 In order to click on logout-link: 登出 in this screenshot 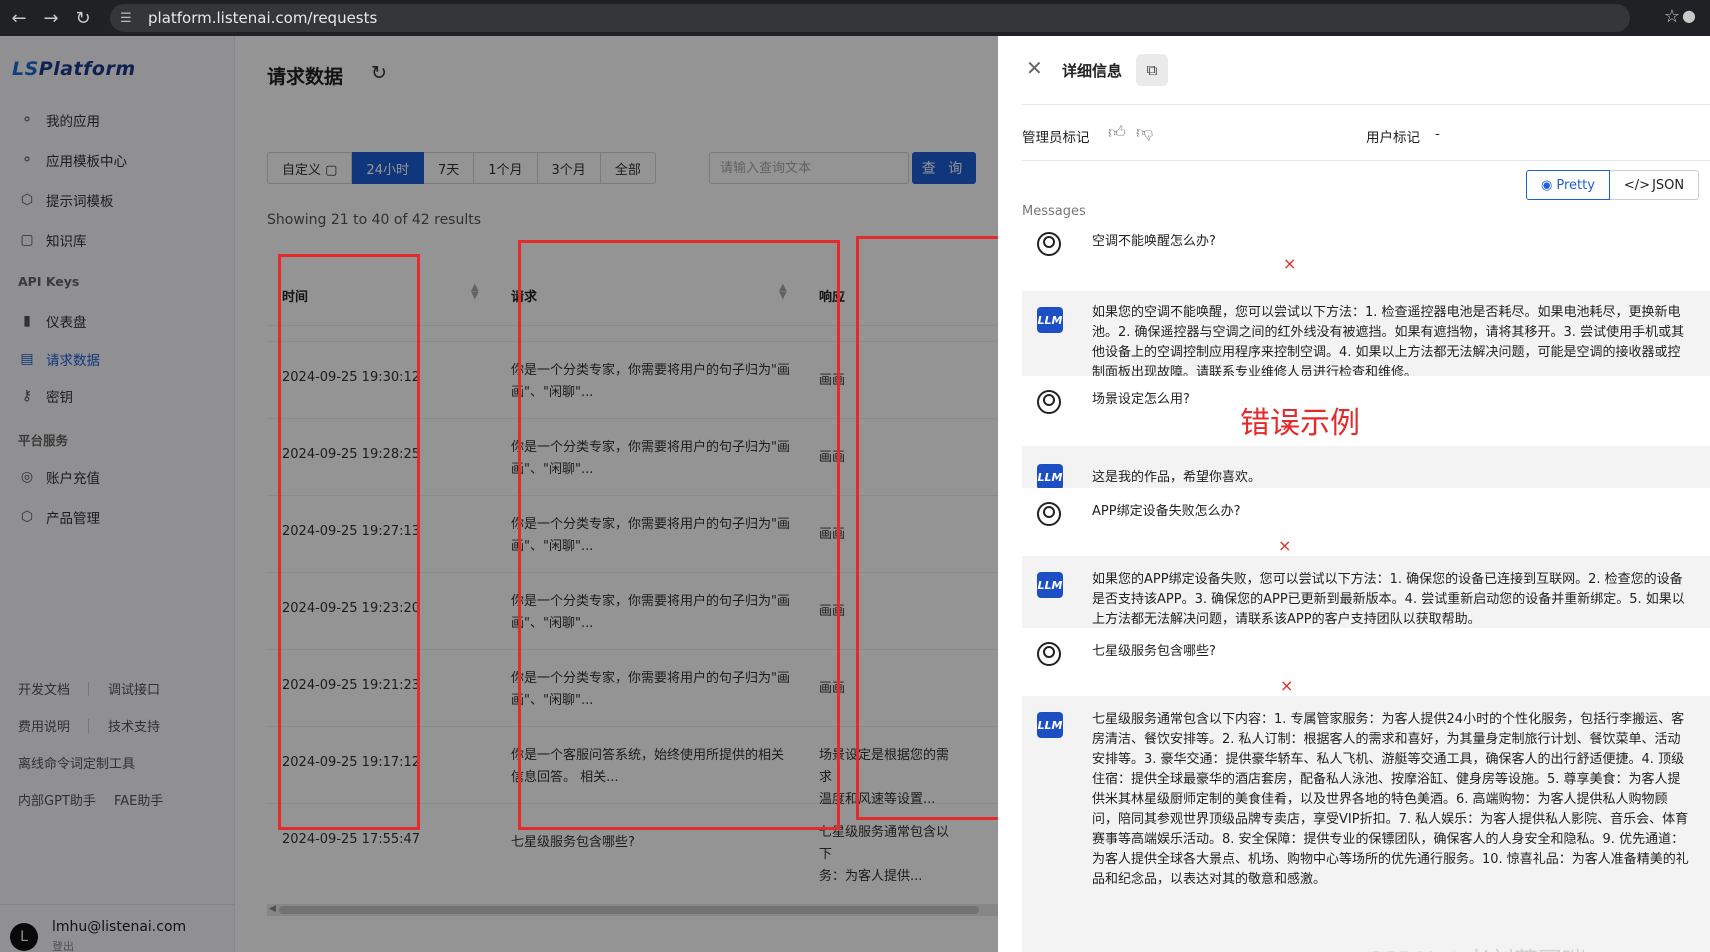, I will do `click(63, 945)`.